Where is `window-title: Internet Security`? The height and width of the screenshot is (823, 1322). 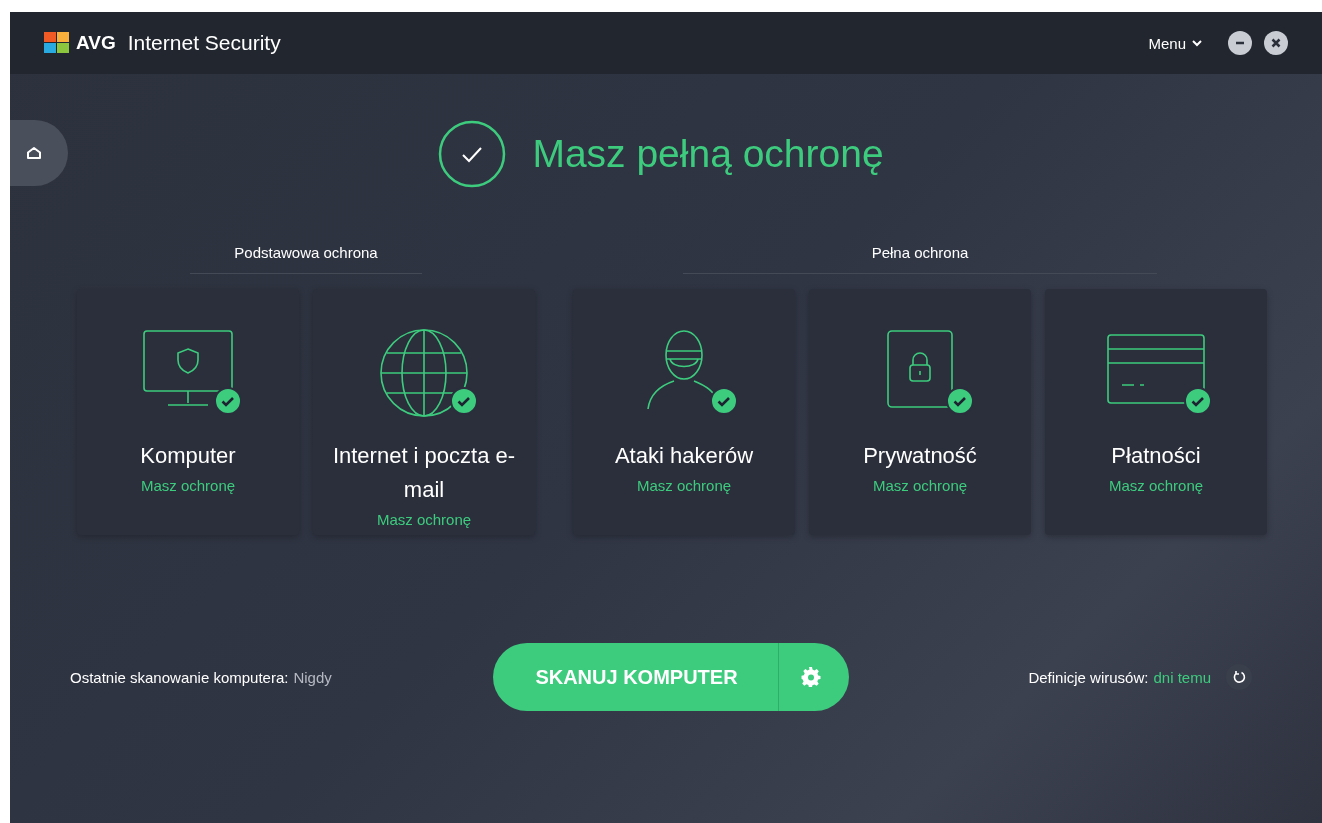 window-title: Internet Security is located at coordinates (204, 43).